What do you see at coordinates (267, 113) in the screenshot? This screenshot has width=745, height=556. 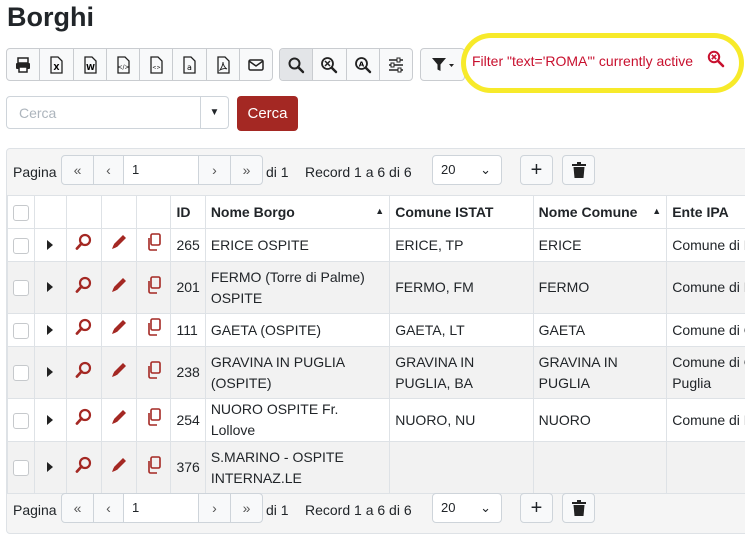 I see `search-button: Cerca` at bounding box center [267, 113].